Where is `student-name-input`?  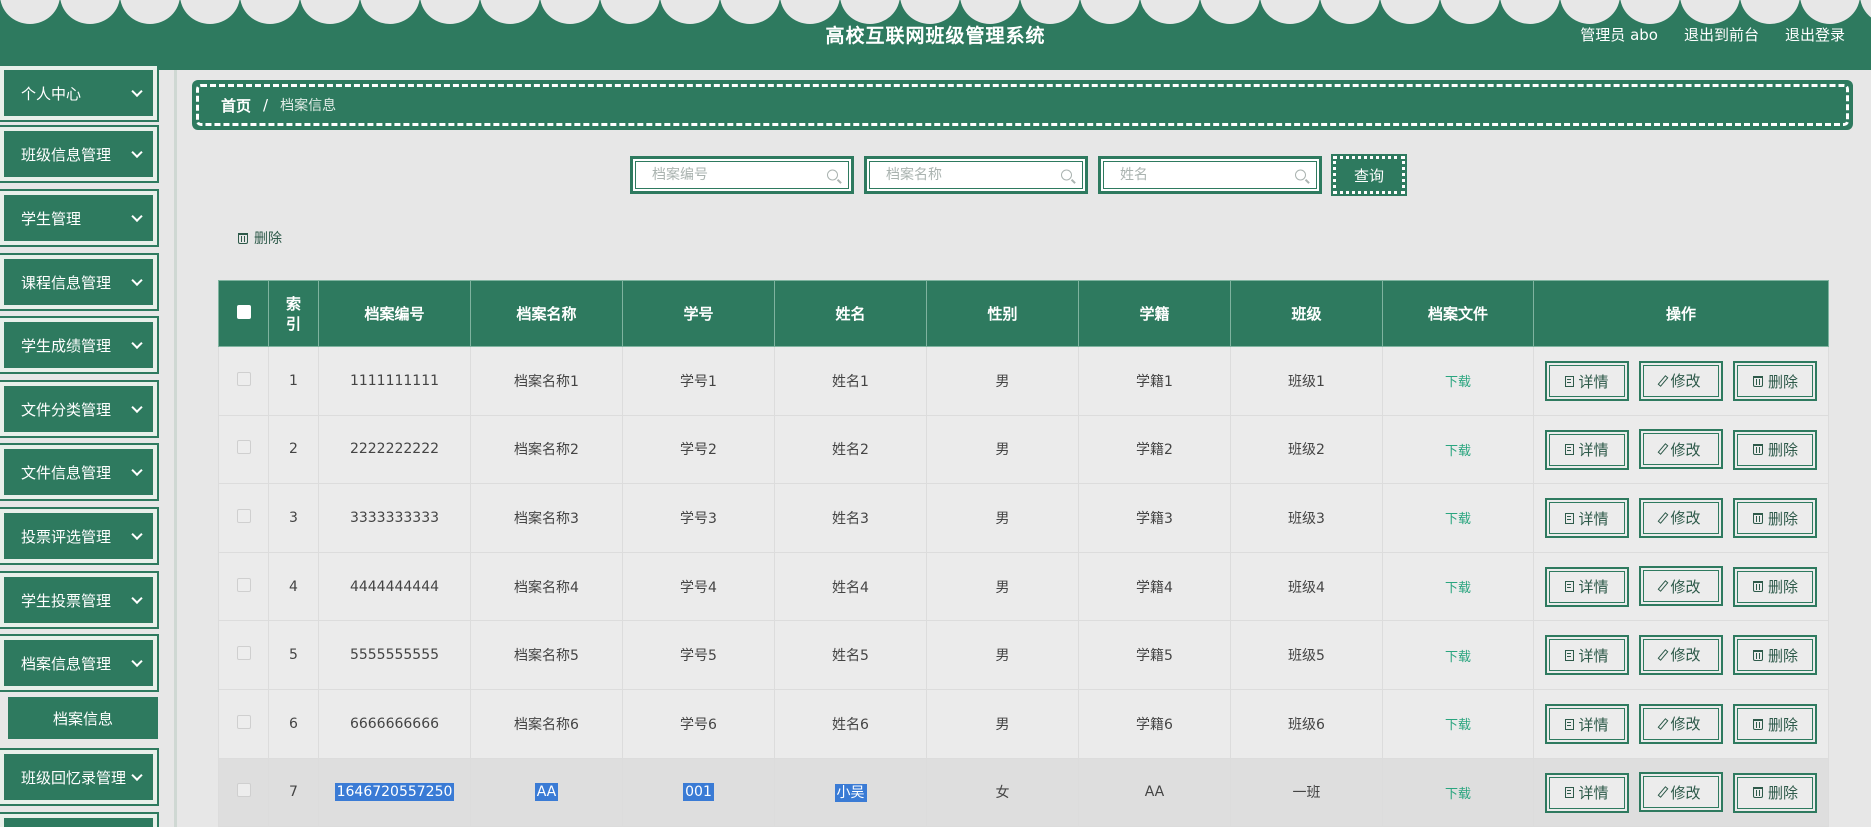 student-name-input is located at coordinates (1210, 175).